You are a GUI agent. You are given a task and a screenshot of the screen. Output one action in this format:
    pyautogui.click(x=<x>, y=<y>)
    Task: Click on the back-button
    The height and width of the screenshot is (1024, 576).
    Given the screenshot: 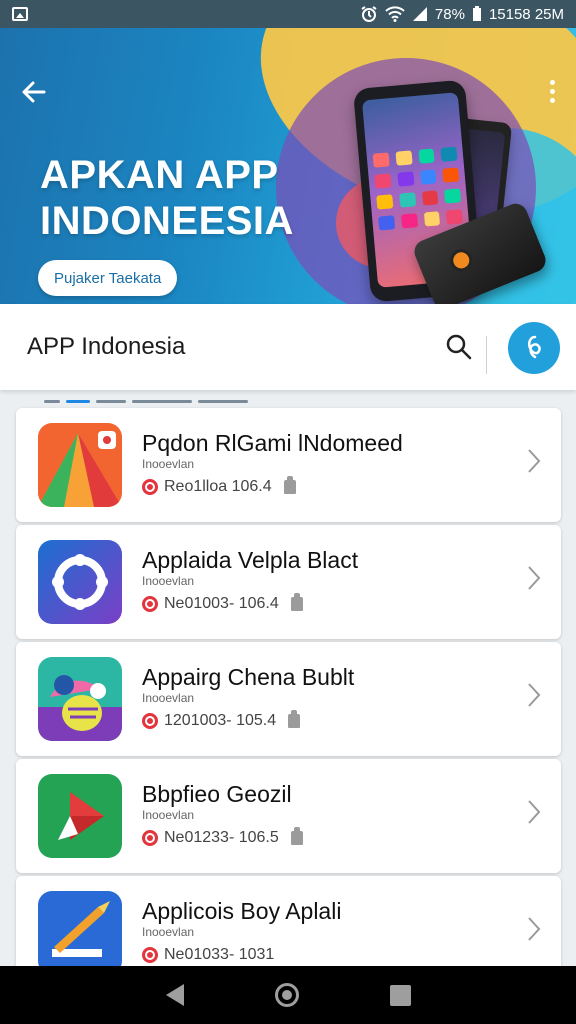 What is the action you would take?
    pyautogui.click(x=34, y=92)
    